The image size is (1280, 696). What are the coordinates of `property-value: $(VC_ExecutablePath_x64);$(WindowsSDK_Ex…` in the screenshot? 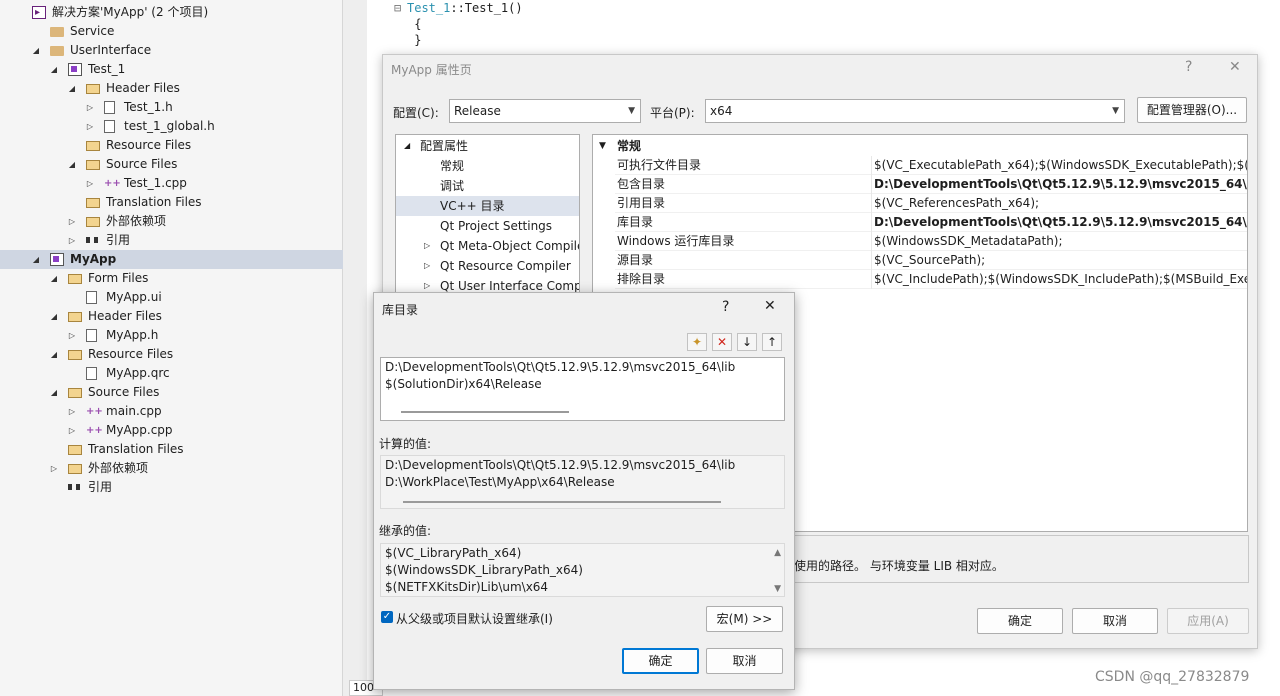 It's located at (1059, 165).